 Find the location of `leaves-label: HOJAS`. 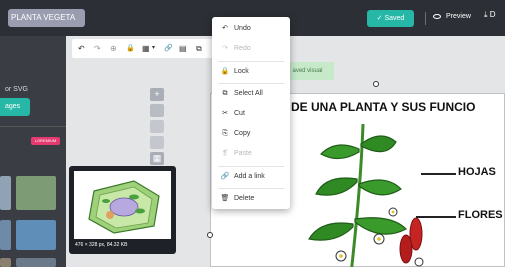

leaves-label: HOJAS is located at coordinates (477, 172).